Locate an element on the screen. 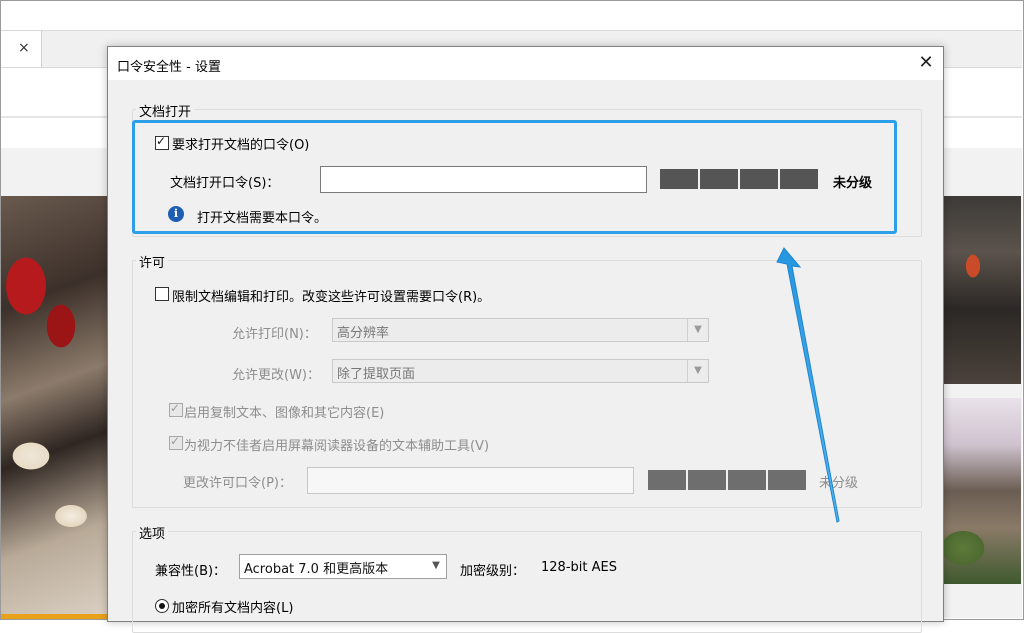  annotation-arrow-icon is located at coordinates (808, 385).